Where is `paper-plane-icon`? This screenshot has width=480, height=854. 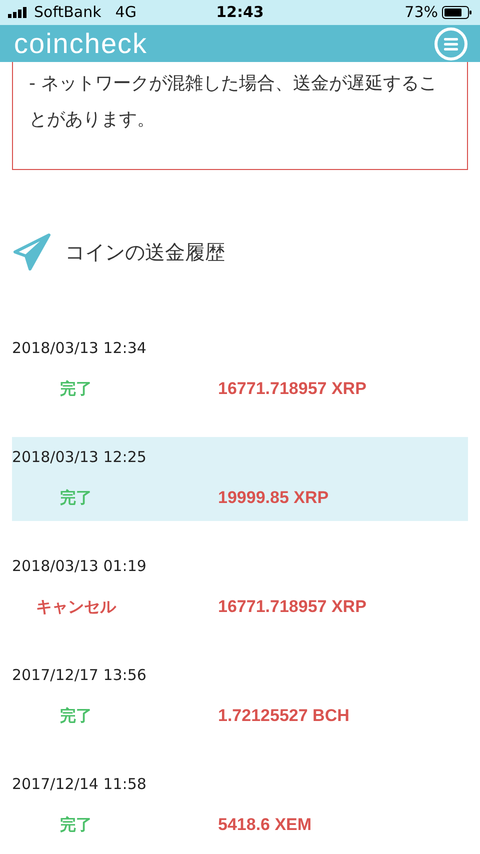 paper-plane-icon is located at coordinates (32, 252).